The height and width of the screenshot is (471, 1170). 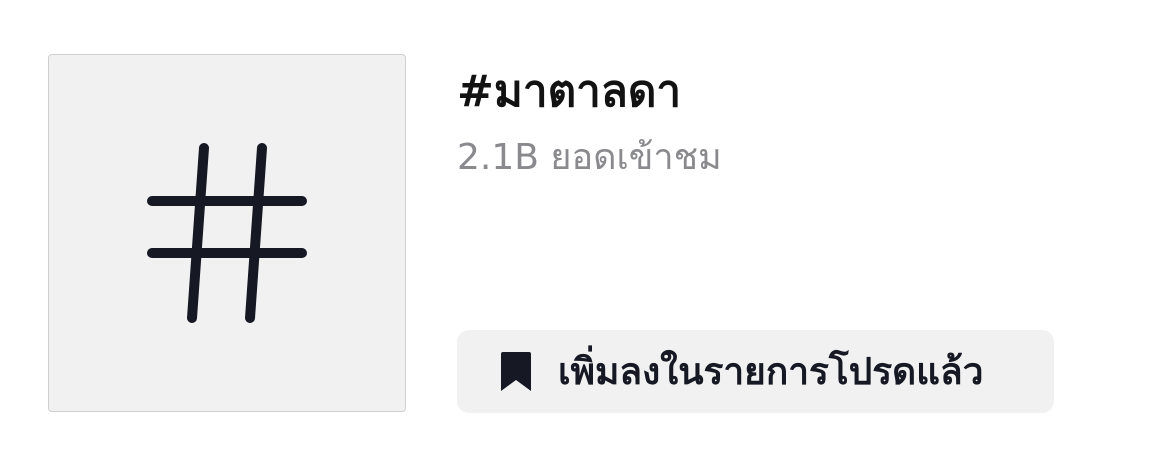 I want to click on hashtag-icon, so click(x=227, y=233).